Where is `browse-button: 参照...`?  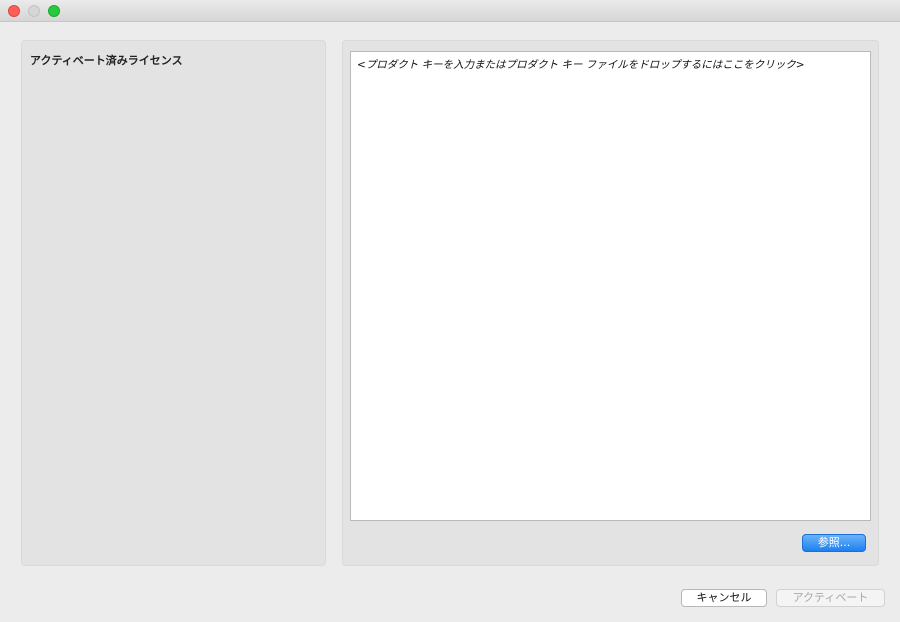
browse-button: 参照... is located at coordinates (834, 543).